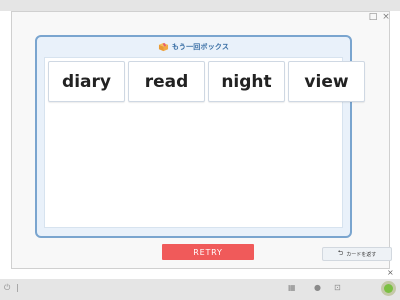 The image size is (400, 300). I want to click on word-card: night, so click(246, 81).